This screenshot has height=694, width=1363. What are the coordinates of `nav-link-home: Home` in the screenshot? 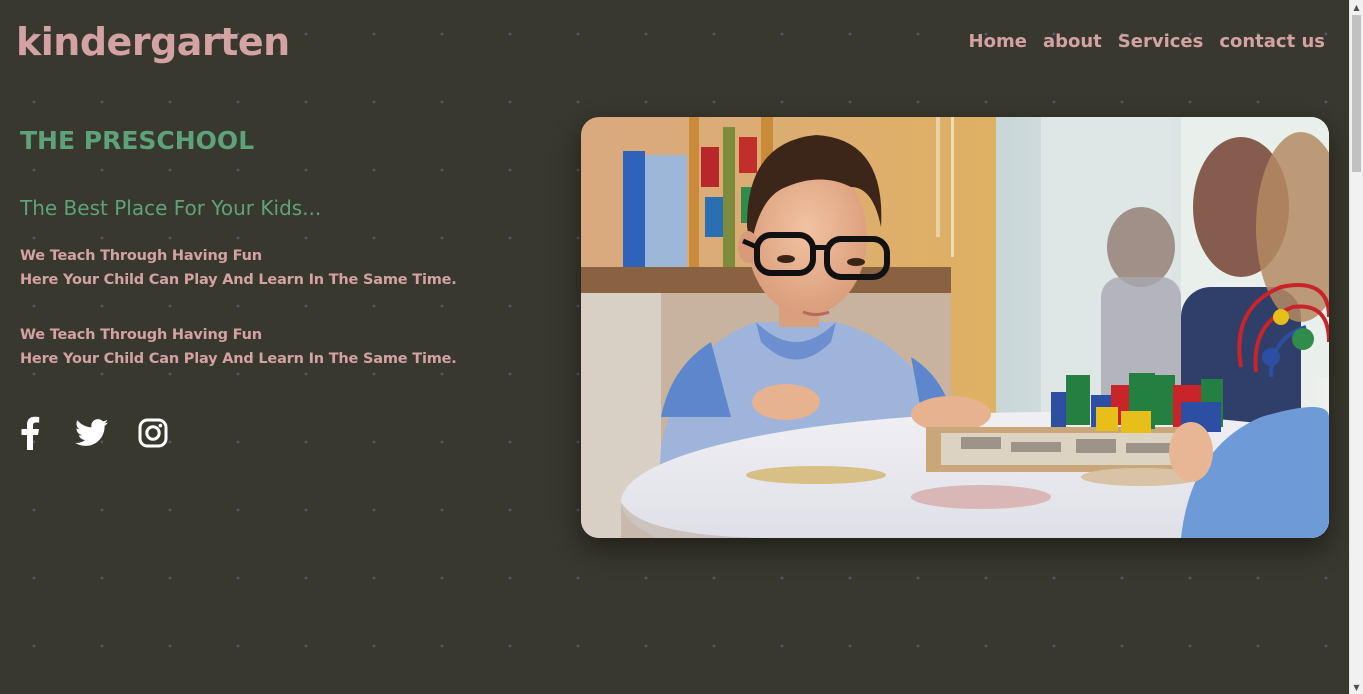 It's located at (998, 42).